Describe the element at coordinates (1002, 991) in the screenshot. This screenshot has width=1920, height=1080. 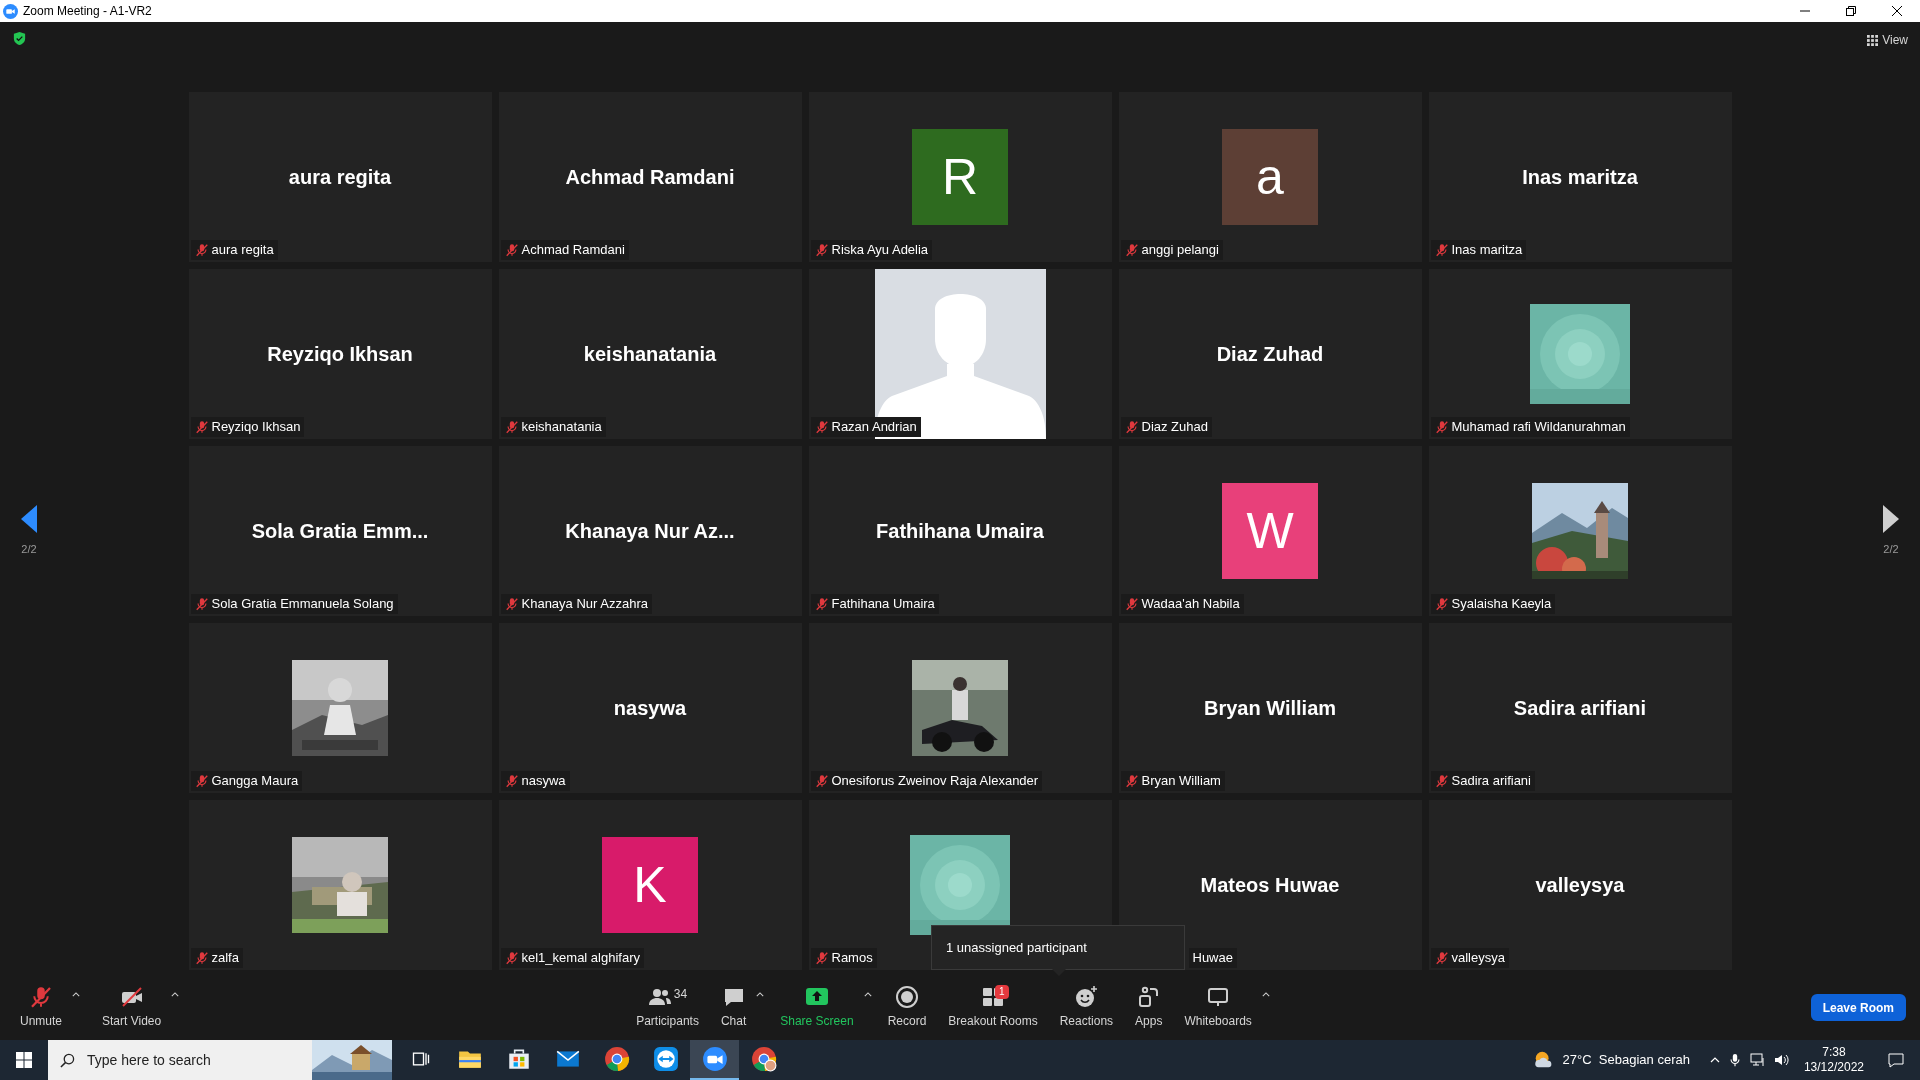
I see `notification-badge: 1` at that location.